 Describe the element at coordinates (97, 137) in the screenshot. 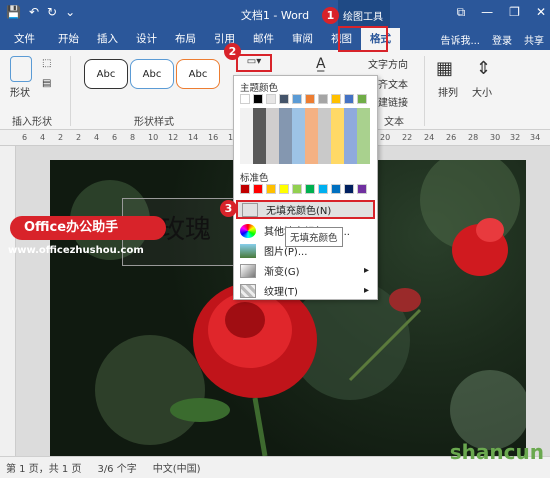

I see `ruler-tick: 4` at that location.